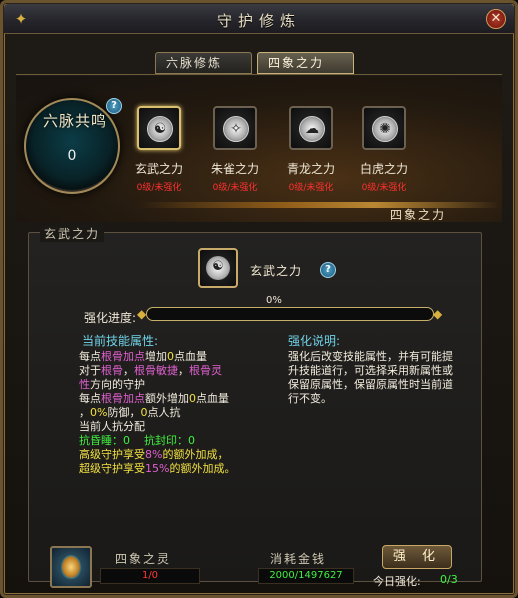 This screenshot has width=518, height=598. What do you see at coordinates (72, 233) in the screenshot?
I see `detail-section-title: 玄武之力` at bounding box center [72, 233].